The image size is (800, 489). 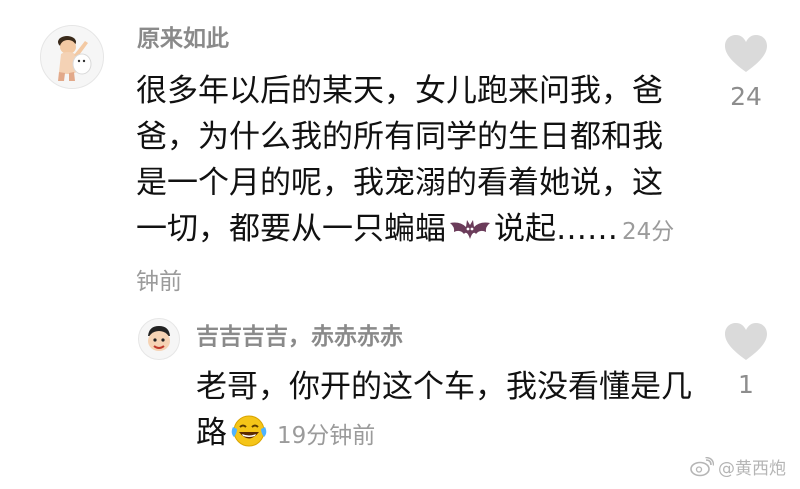 I want to click on cartoon-face-avatar-icon, so click(x=159, y=339).